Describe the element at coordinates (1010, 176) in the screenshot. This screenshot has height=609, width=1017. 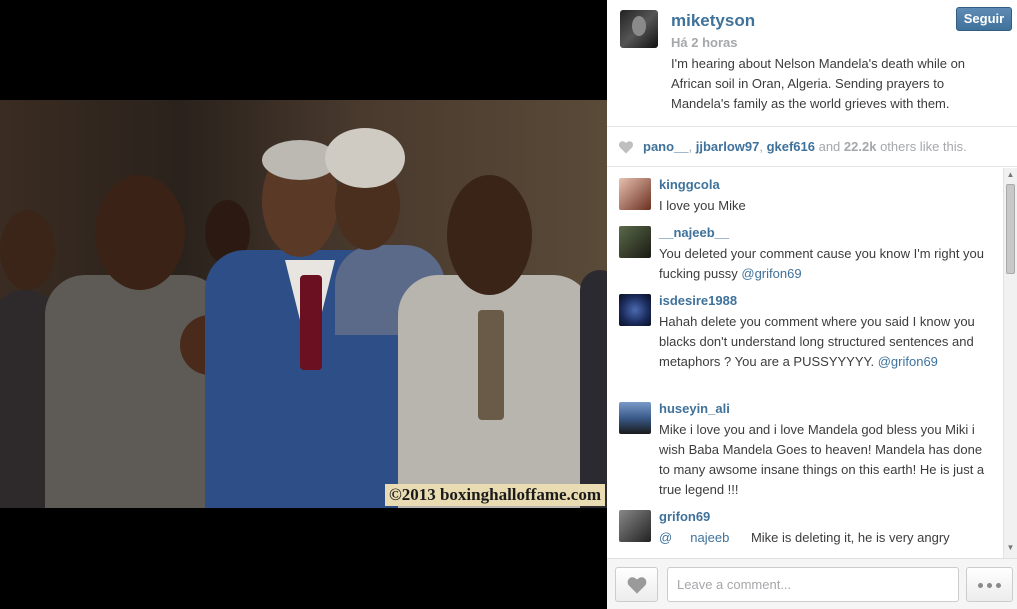
I see `scroll-up-arrow-icon: ▲` at that location.